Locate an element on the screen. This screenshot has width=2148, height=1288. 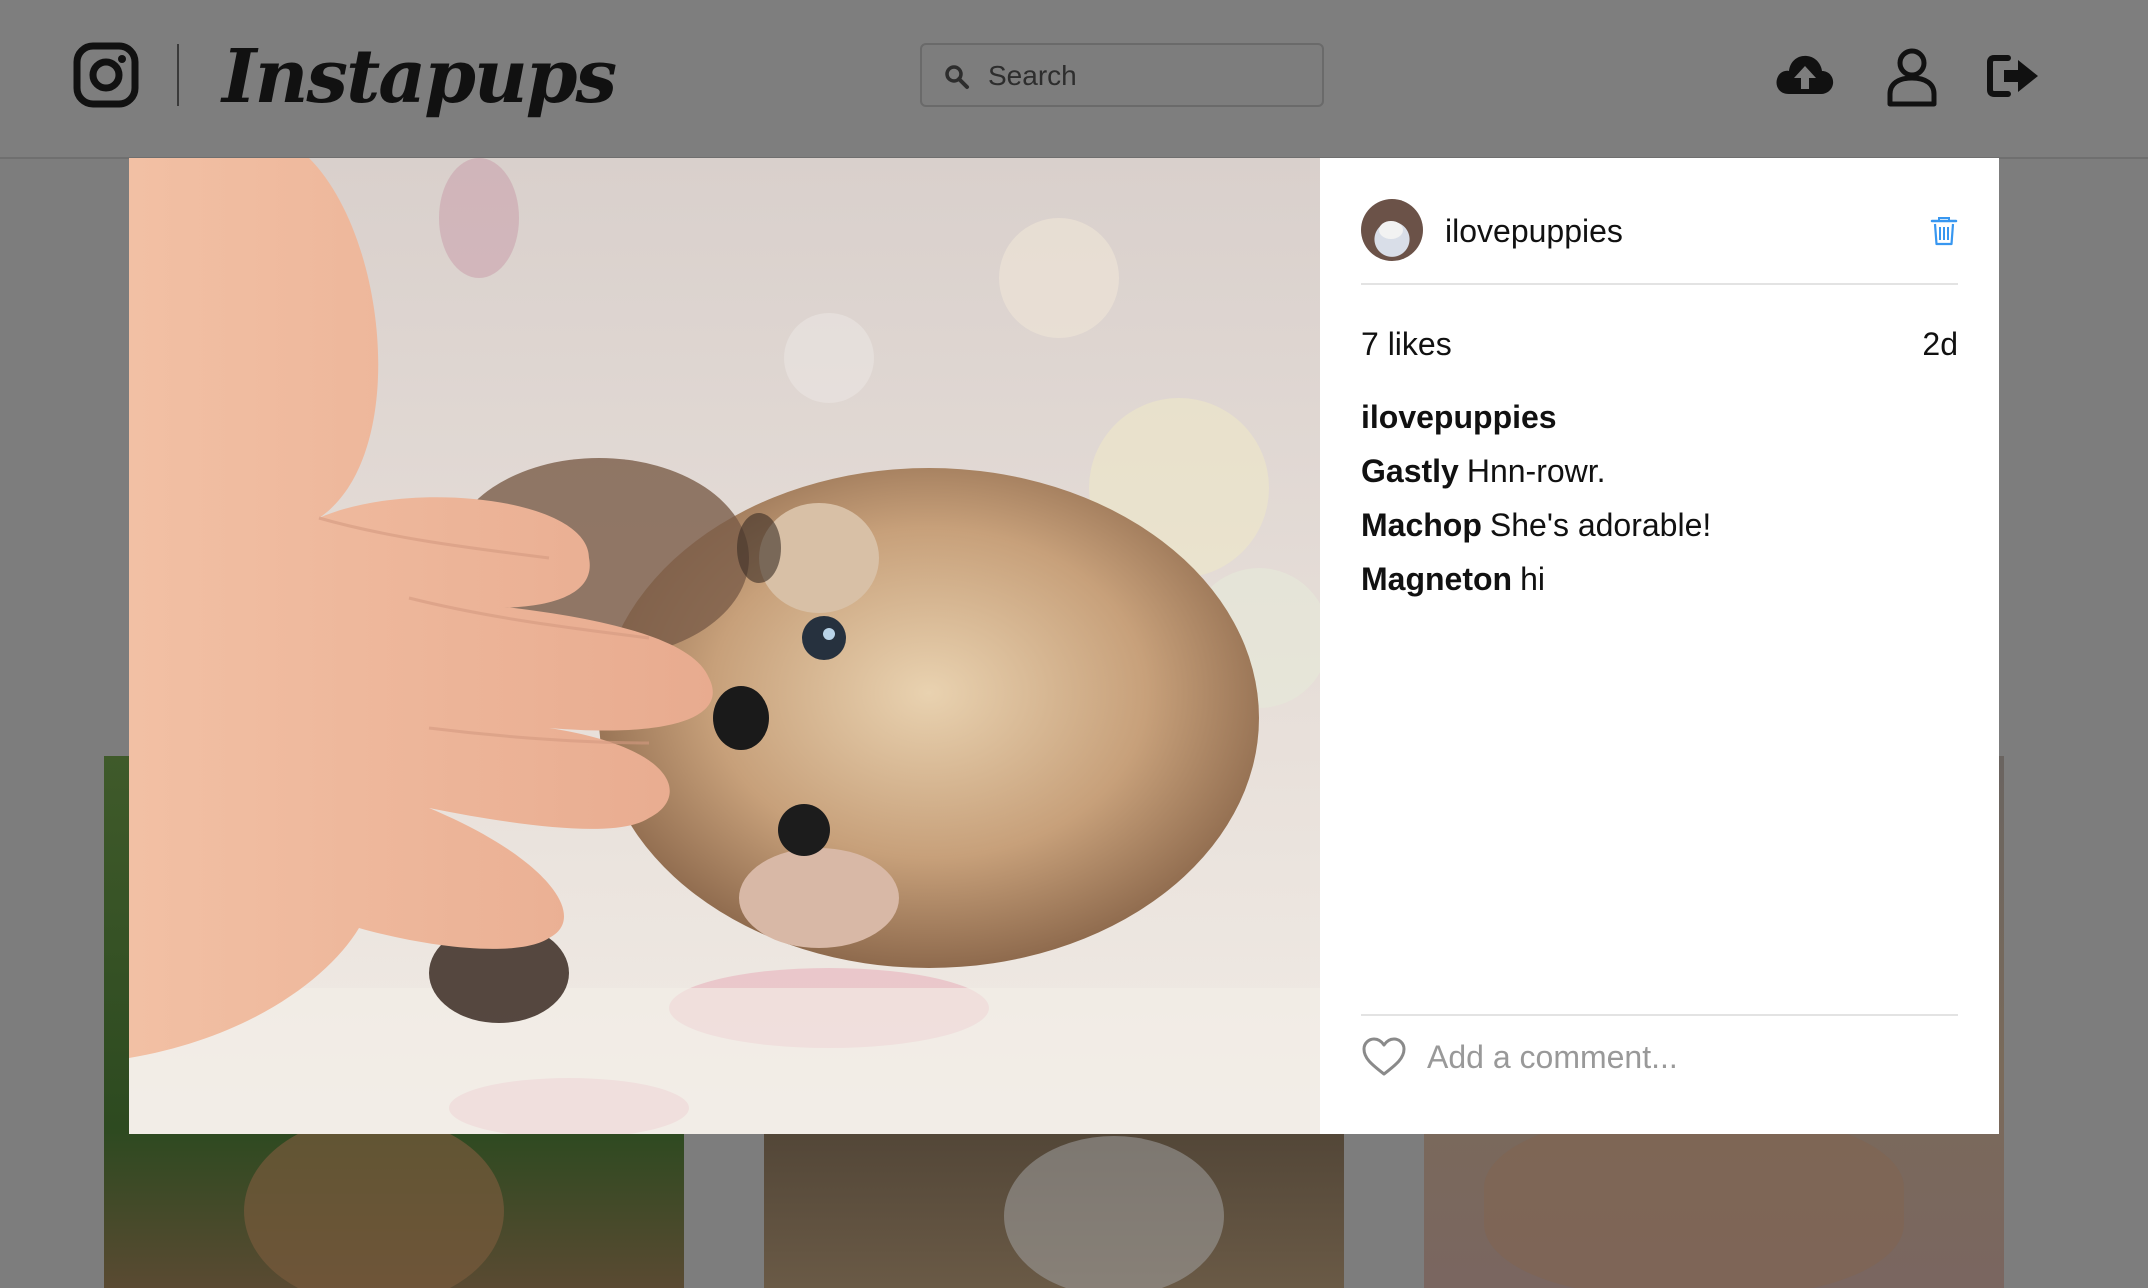
heart-icon is located at coordinates (1384, 1057).